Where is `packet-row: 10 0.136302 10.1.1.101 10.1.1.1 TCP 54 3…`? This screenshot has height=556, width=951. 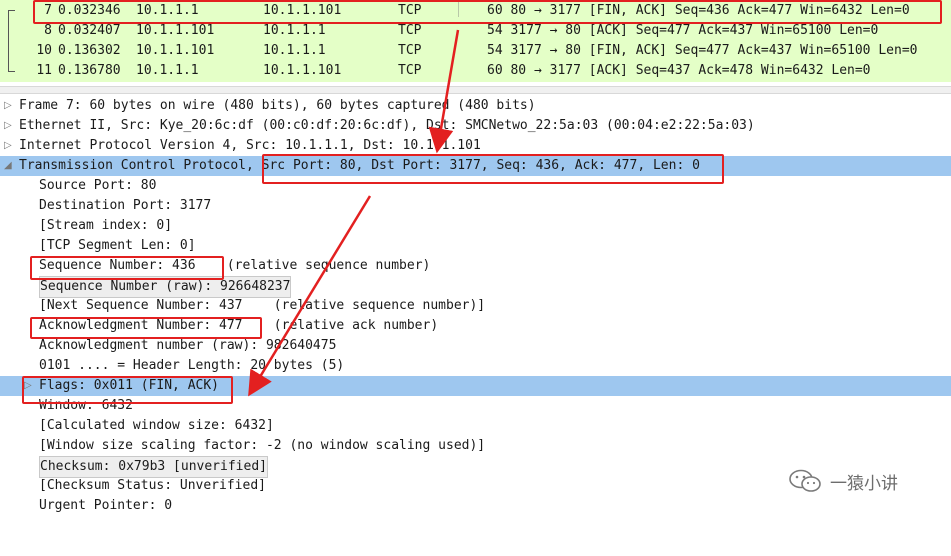 packet-row: 10 0.136302 10.1.1.101 10.1.1.1 TCP 54 3… is located at coordinates (475, 51).